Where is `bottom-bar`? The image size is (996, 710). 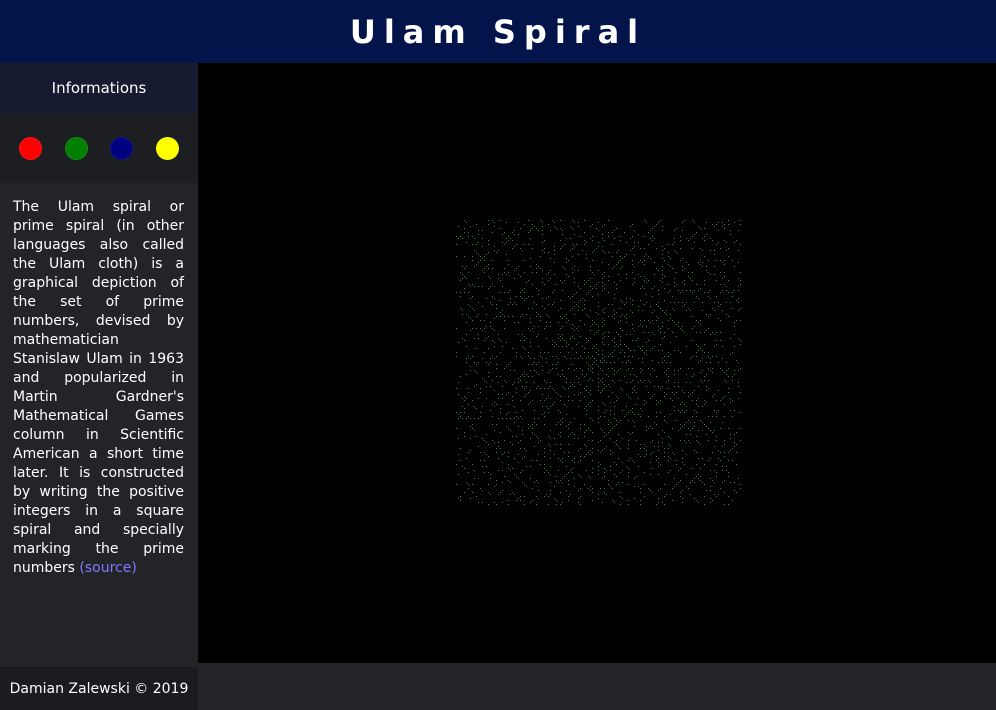 bottom-bar is located at coordinates (597, 686).